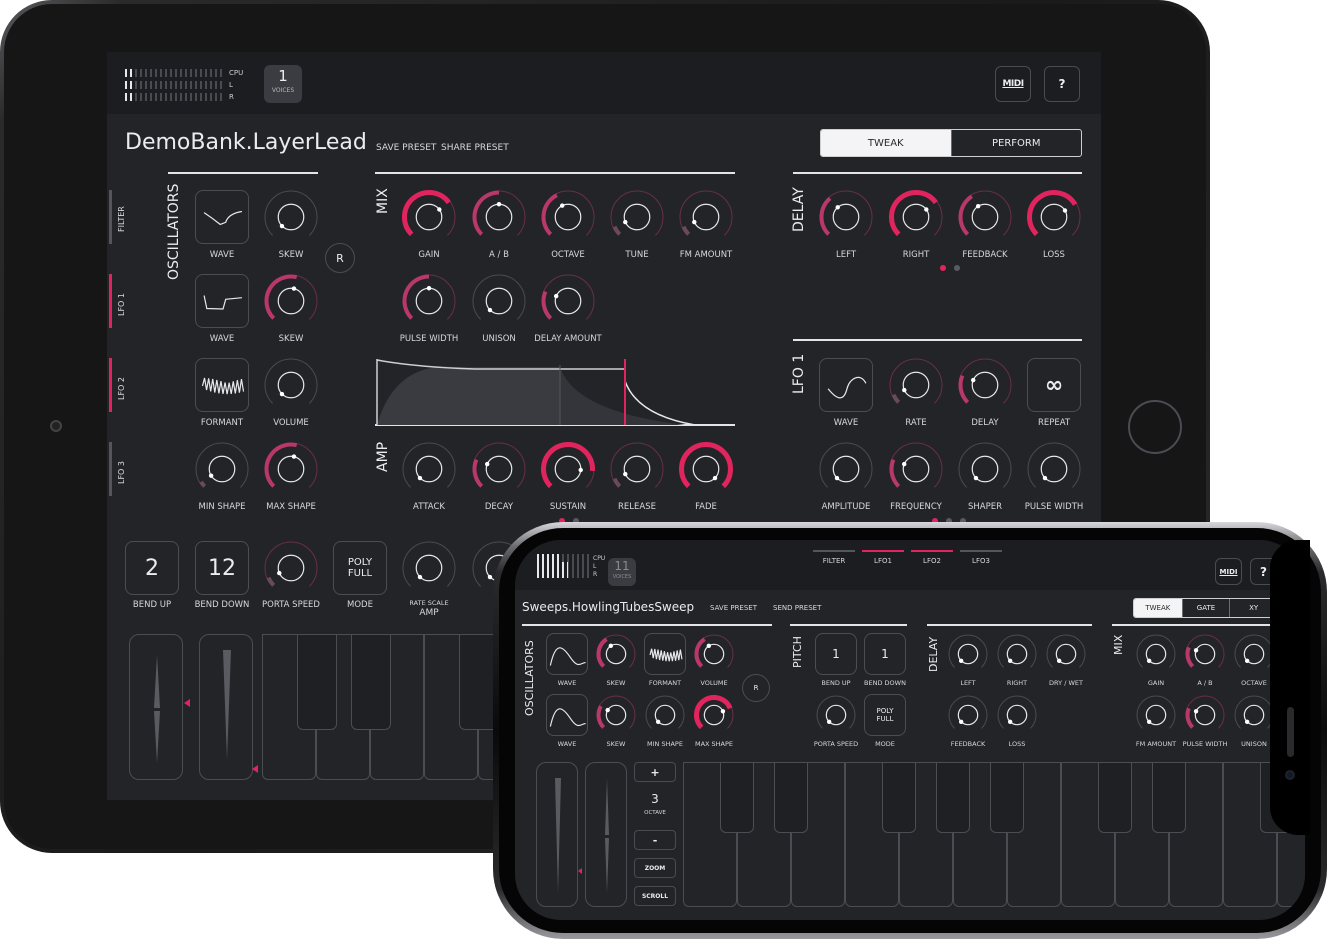  What do you see at coordinates (291, 568) in the screenshot?
I see `porta-speed-knob` at bounding box center [291, 568].